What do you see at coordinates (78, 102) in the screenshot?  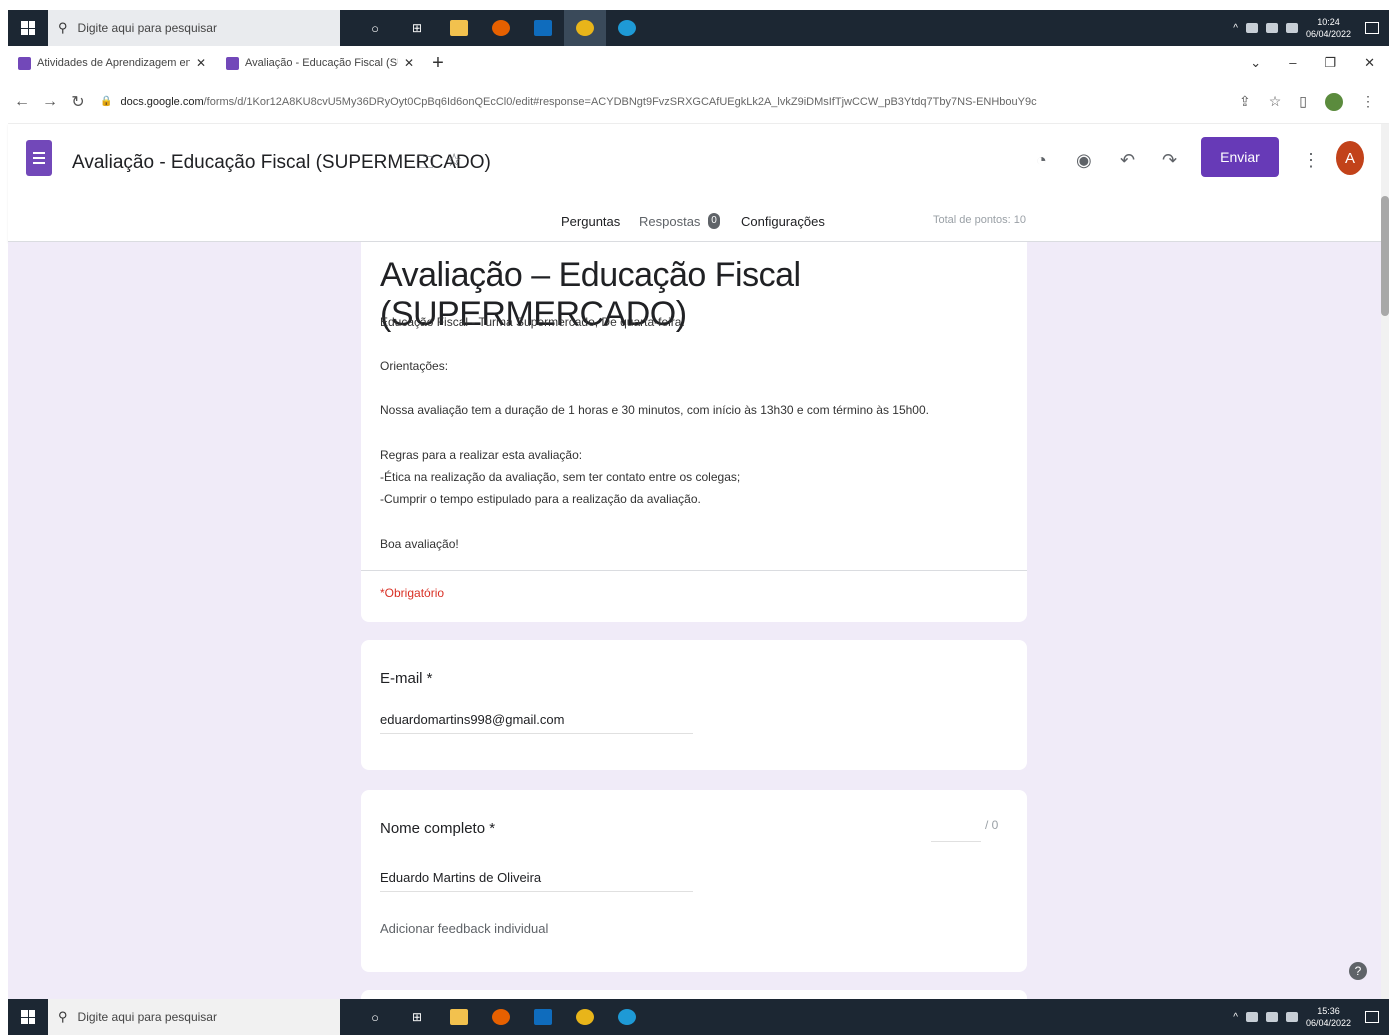 I see `reload-icon: ↻` at bounding box center [78, 102].